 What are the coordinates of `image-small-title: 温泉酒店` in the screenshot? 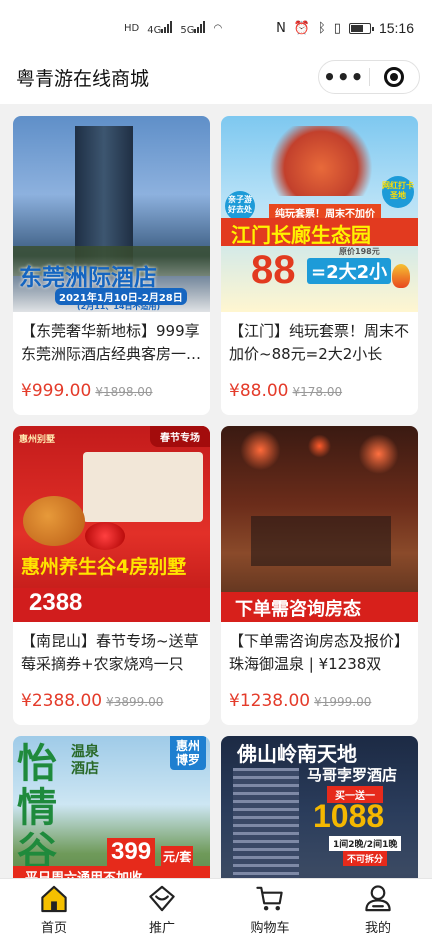 It's located at (85, 760).